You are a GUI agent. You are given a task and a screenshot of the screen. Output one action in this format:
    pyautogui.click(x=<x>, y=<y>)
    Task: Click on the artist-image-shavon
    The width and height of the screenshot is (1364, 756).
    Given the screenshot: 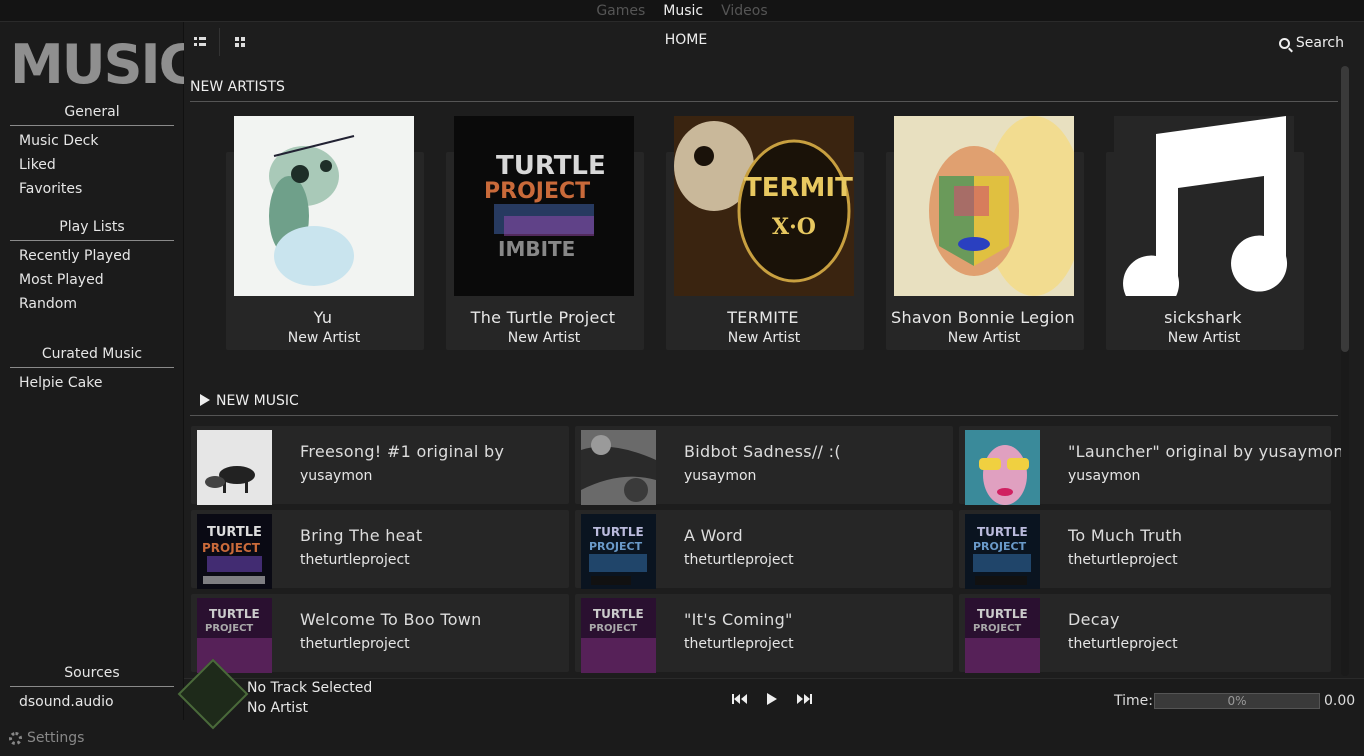 What is the action you would take?
    pyautogui.click(x=984, y=206)
    